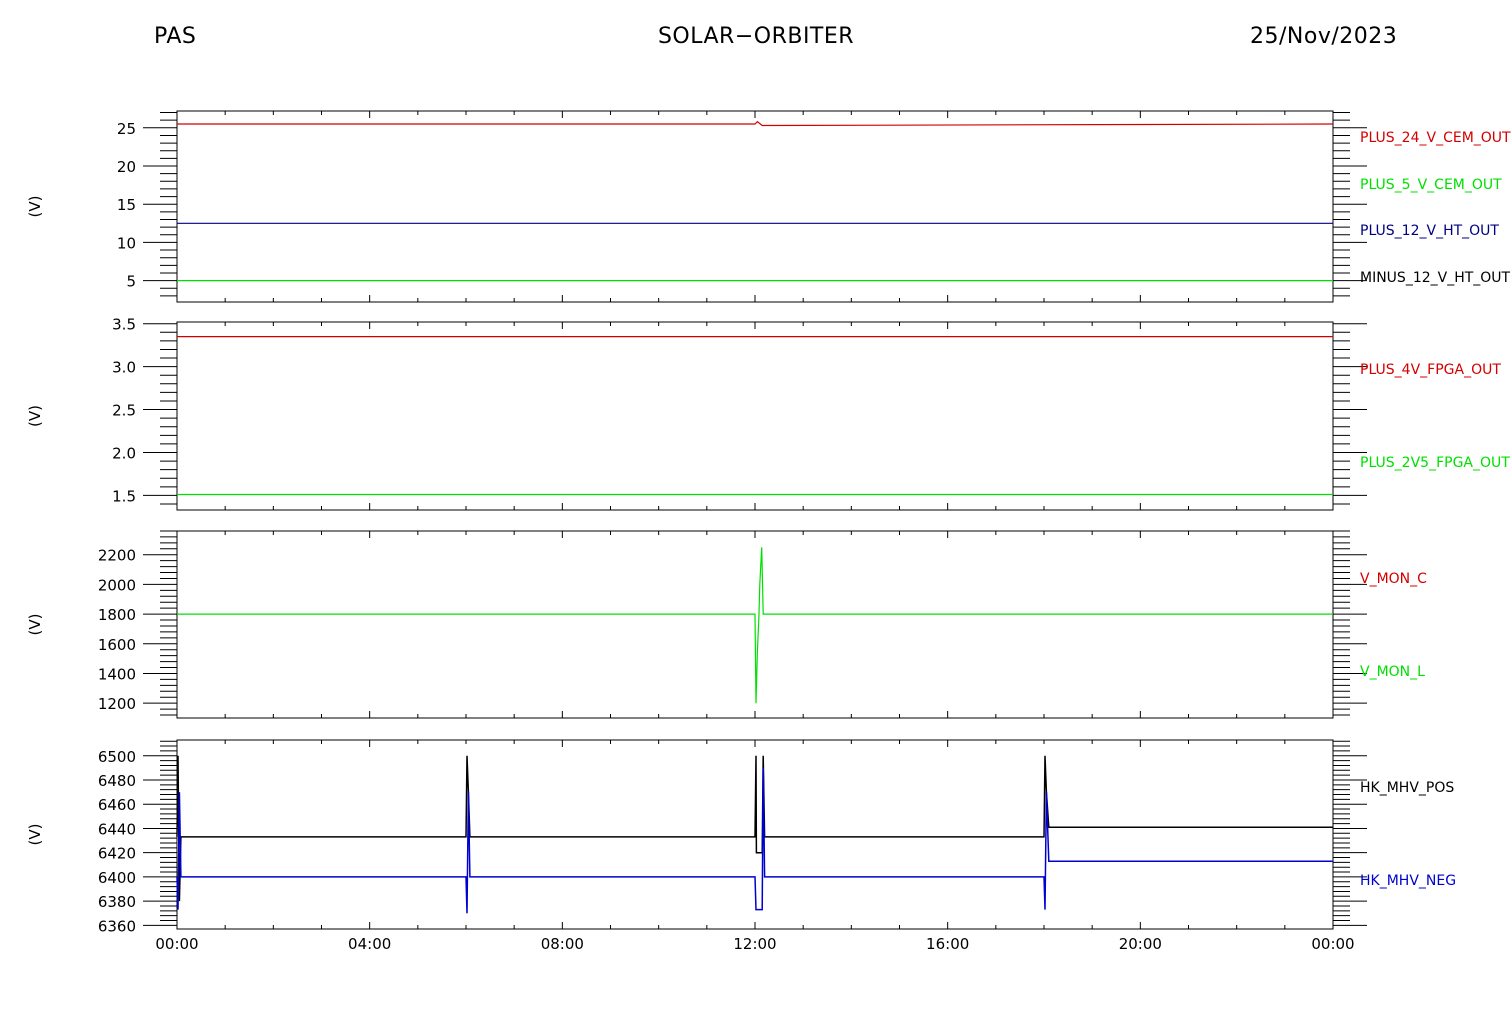 Image resolution: width=1512 pixels, height=1020 pixels. Describe the element at coordinates (117, 805) in the screenshot. I see `y-tick-label: 6460` at that location.